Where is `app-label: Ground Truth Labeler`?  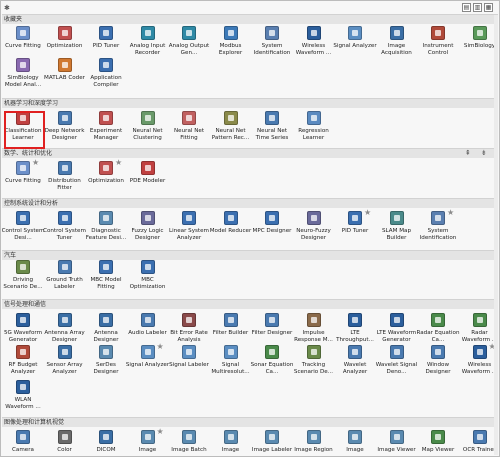 app-label: Ground Truth Labeler is located at coordinates (64, 283).